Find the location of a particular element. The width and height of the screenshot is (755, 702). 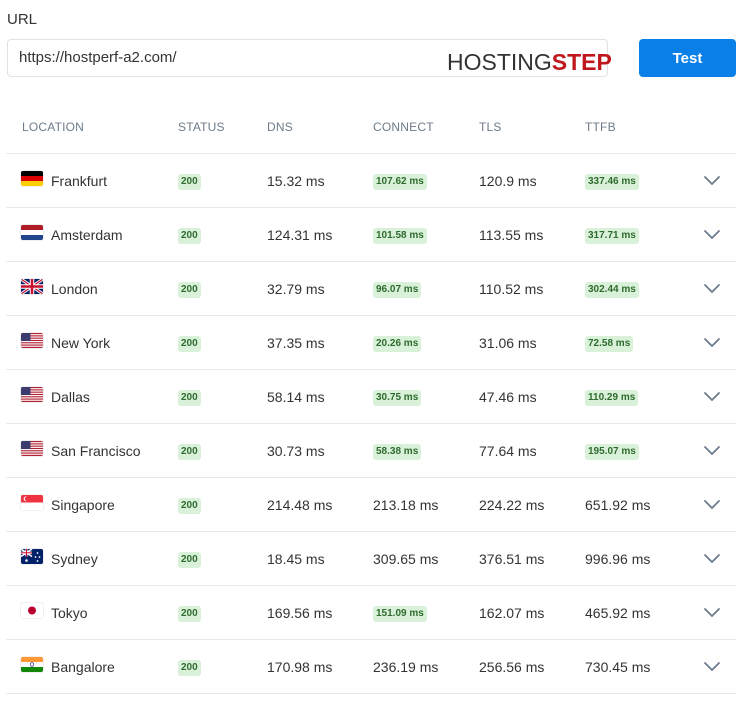

tls-cell: 376.51 ms is located at coordinates (512, 559).